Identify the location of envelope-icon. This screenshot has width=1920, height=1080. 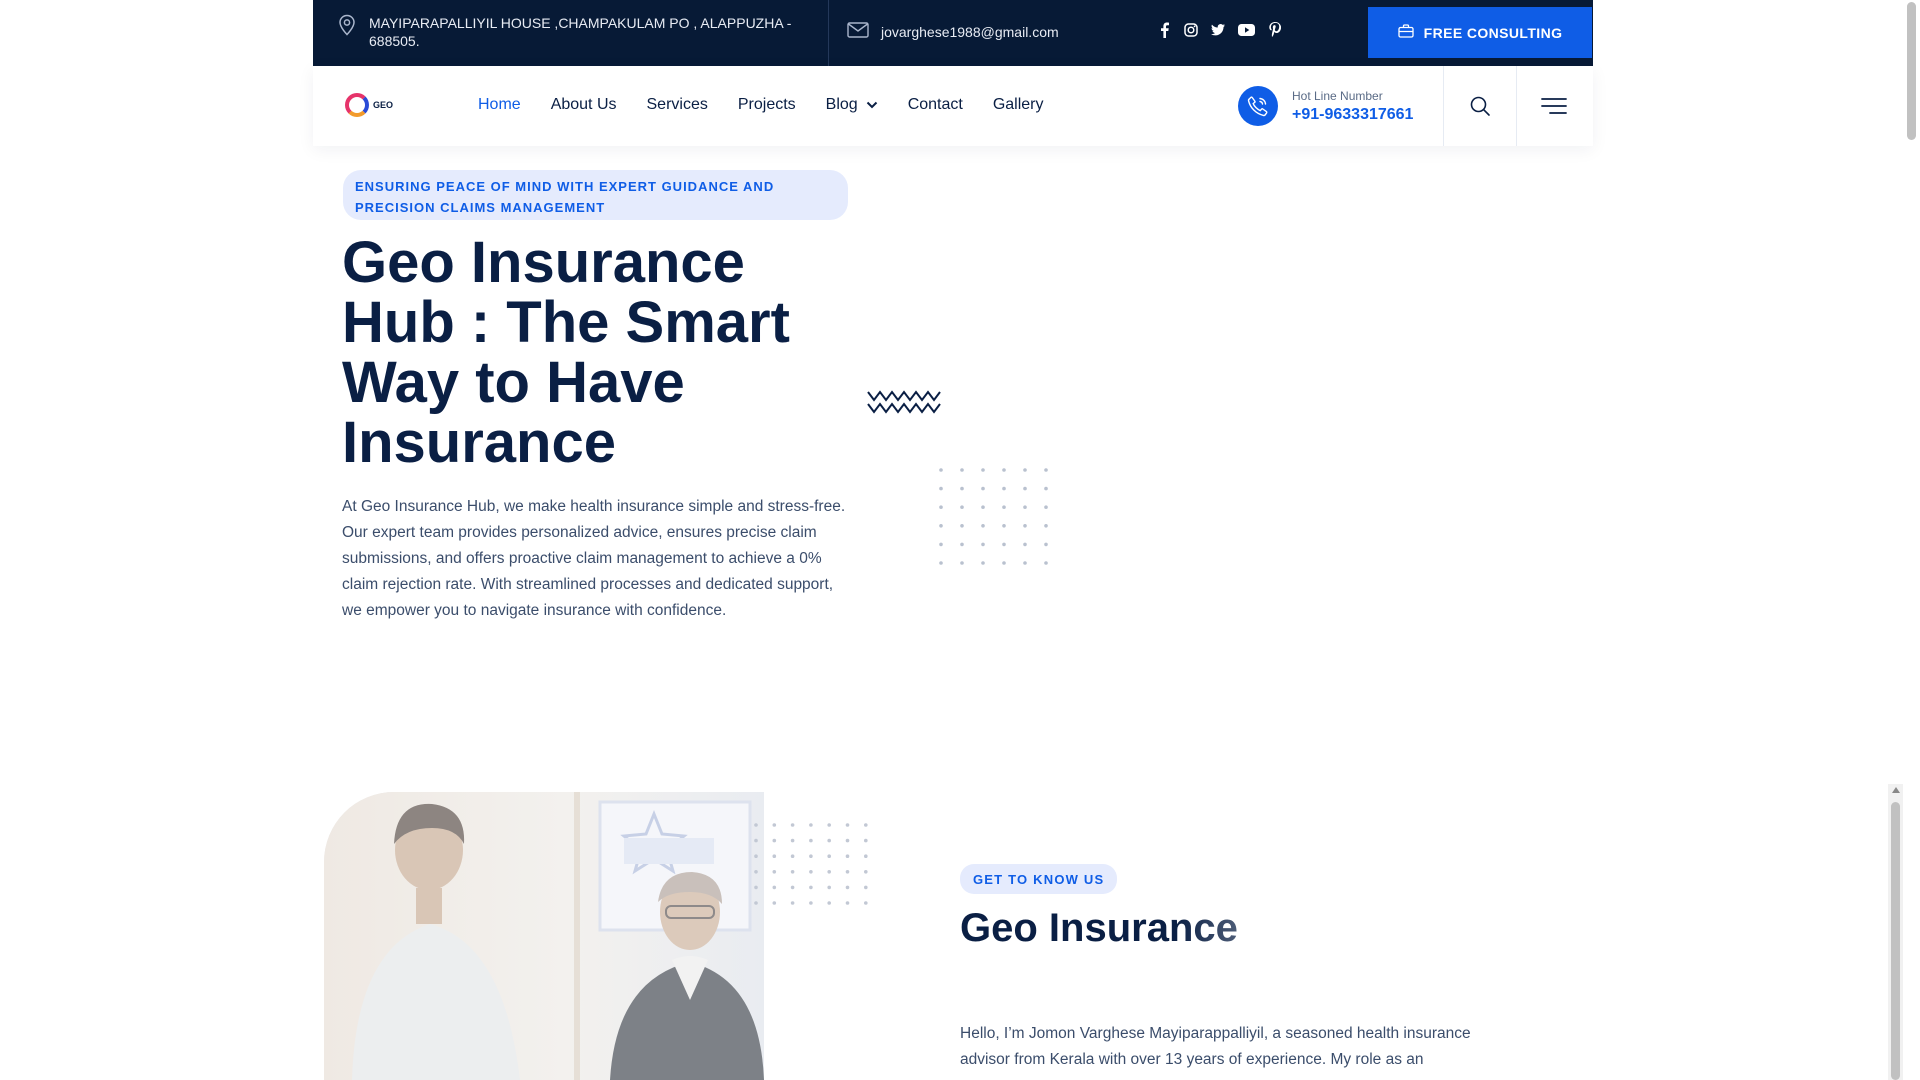
(858, 31).